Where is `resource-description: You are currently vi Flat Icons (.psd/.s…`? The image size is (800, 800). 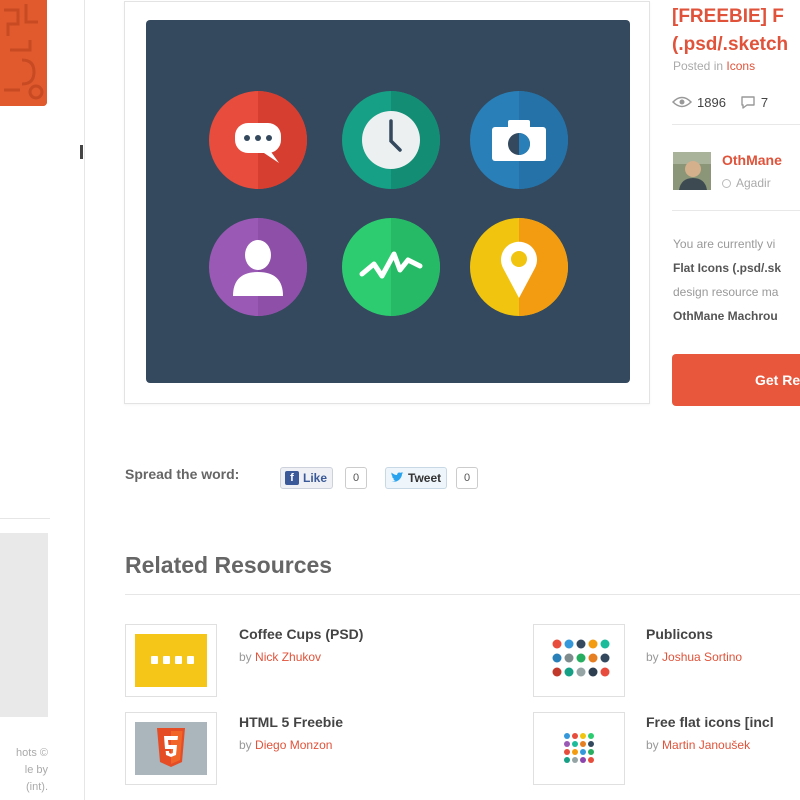
resource-description: You are currently vi Flat Icons (.psd/.s… is located at coordinates (736, 280).